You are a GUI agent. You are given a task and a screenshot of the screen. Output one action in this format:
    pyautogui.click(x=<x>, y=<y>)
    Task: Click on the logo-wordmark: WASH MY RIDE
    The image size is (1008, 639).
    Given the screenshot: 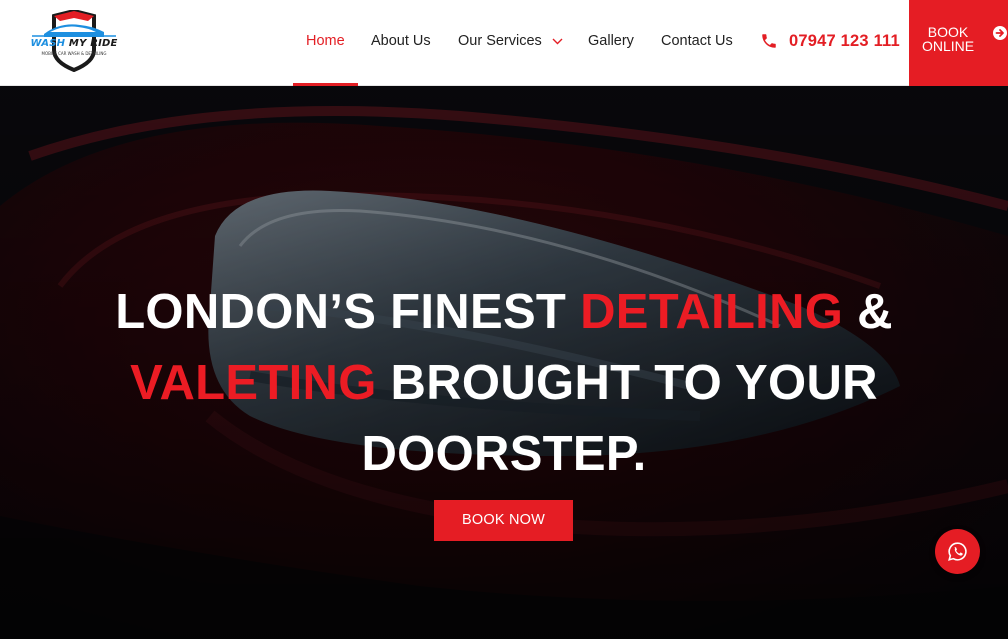 What is the action you would take?
    pyautogui.click(x=74, y=43)
    